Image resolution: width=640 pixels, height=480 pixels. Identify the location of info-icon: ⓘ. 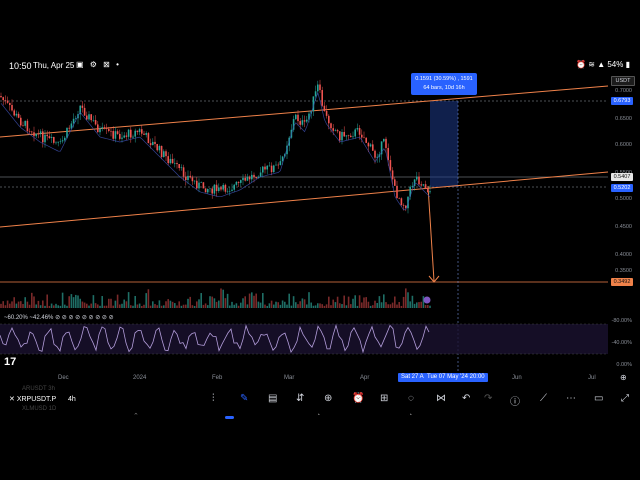
(515, 400).